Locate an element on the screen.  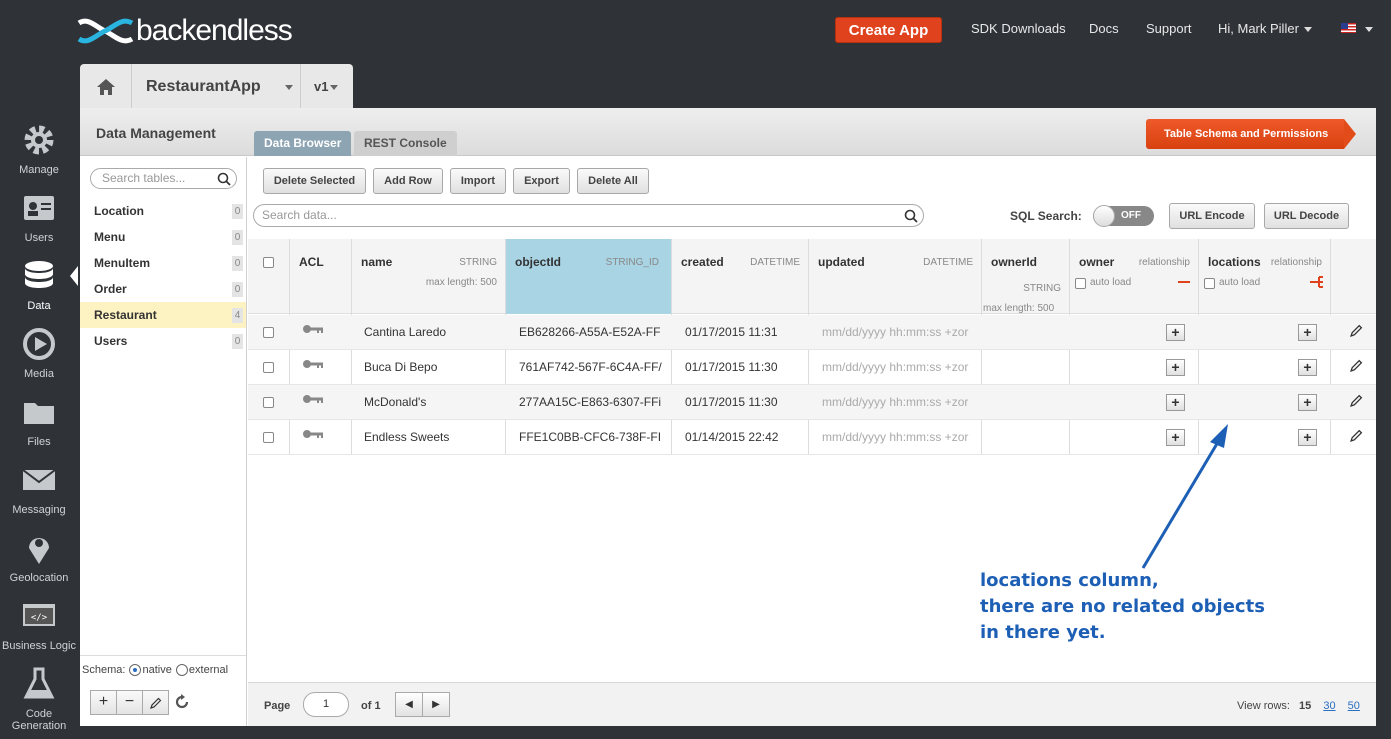
cell-created: 01/17/2015 11:31 is located at coordinates (731, 332).